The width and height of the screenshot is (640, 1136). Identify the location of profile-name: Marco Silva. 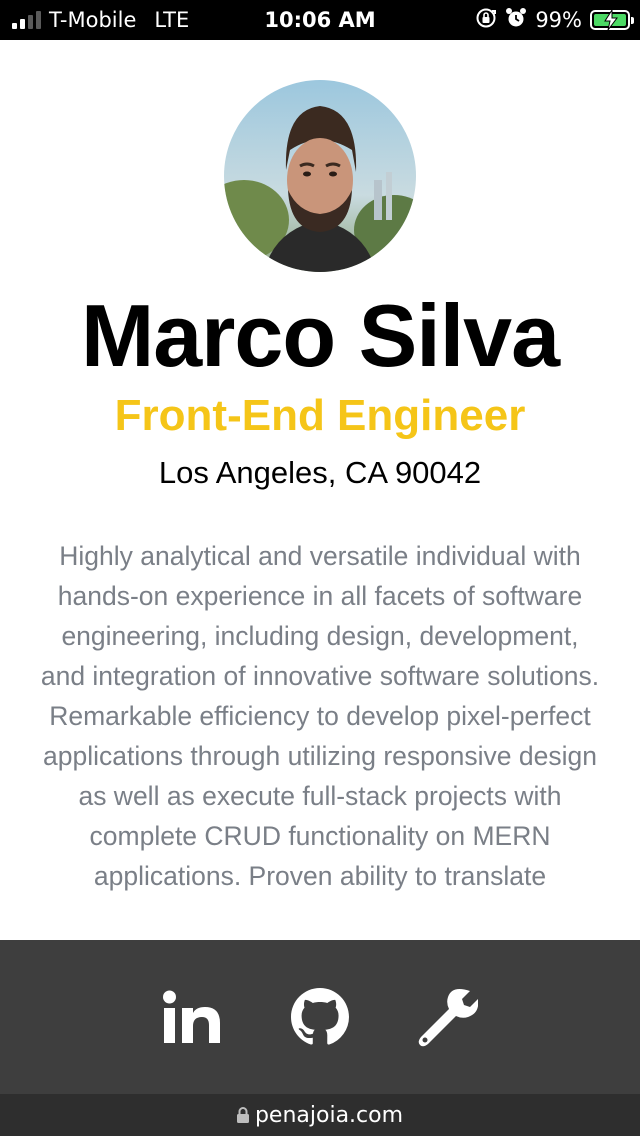
(320, 335).